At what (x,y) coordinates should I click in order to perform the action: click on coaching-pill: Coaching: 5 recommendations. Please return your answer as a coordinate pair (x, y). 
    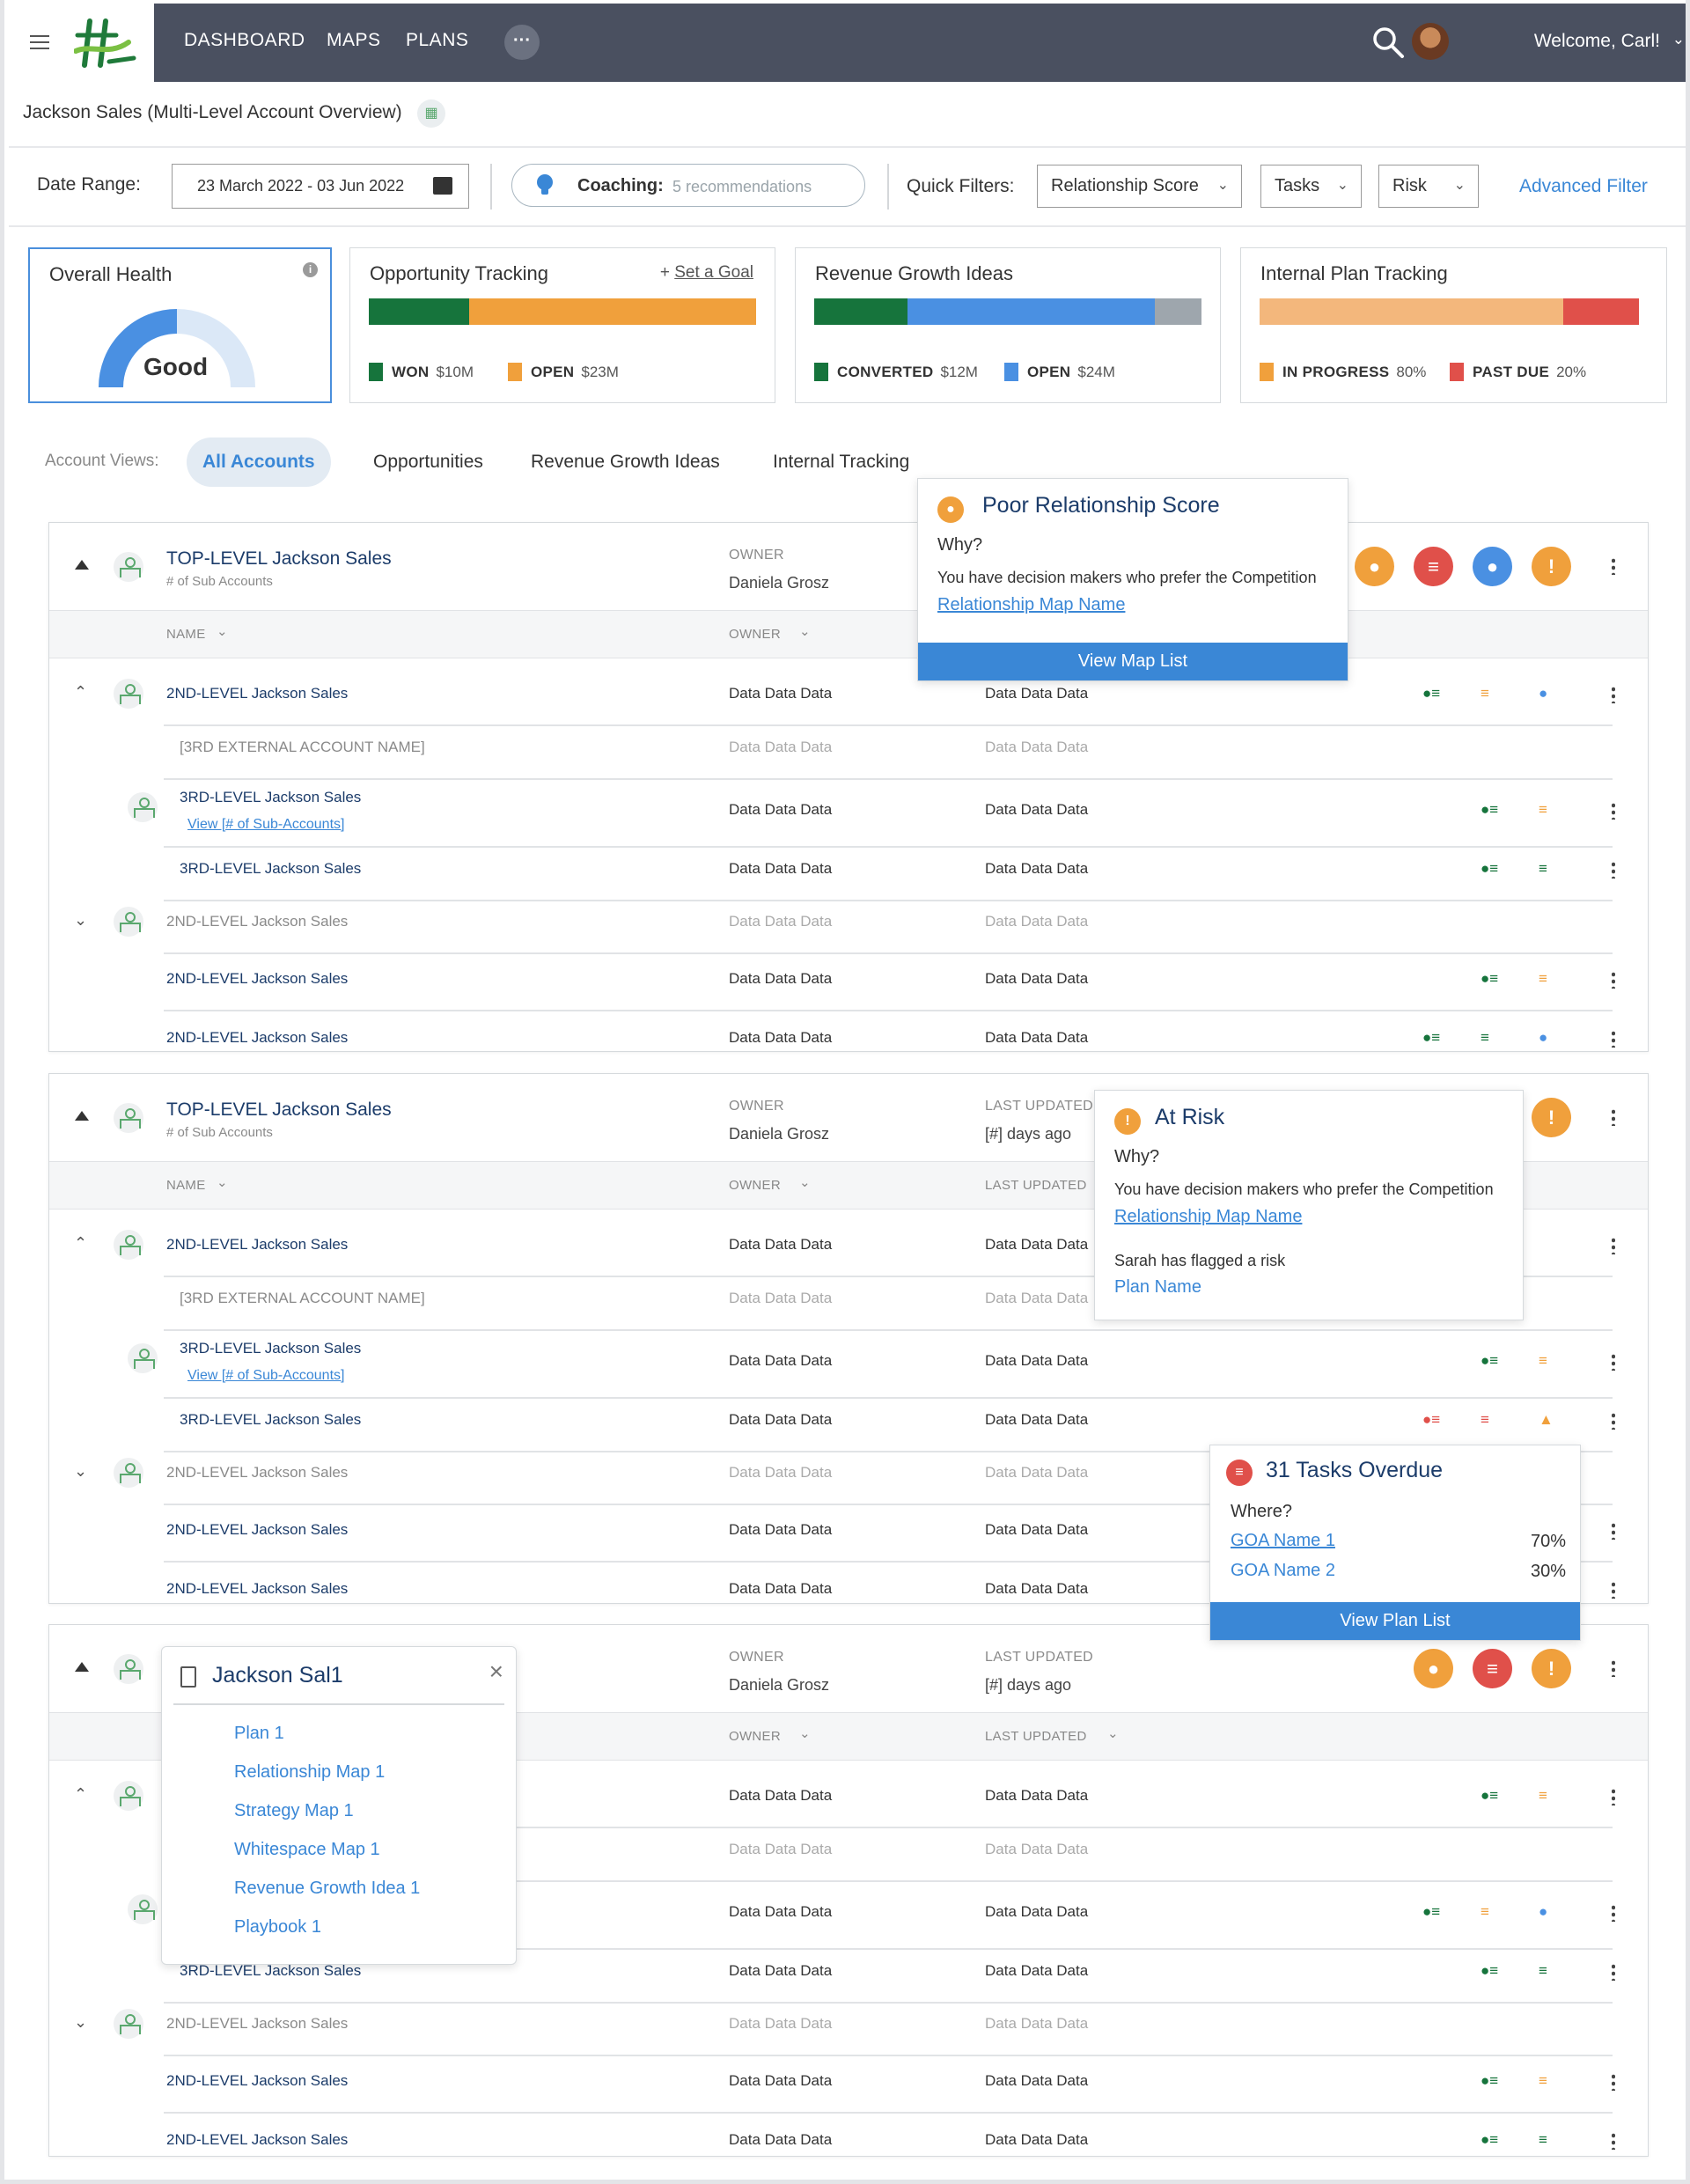
    Looking at the image, I should click on (688, 185).